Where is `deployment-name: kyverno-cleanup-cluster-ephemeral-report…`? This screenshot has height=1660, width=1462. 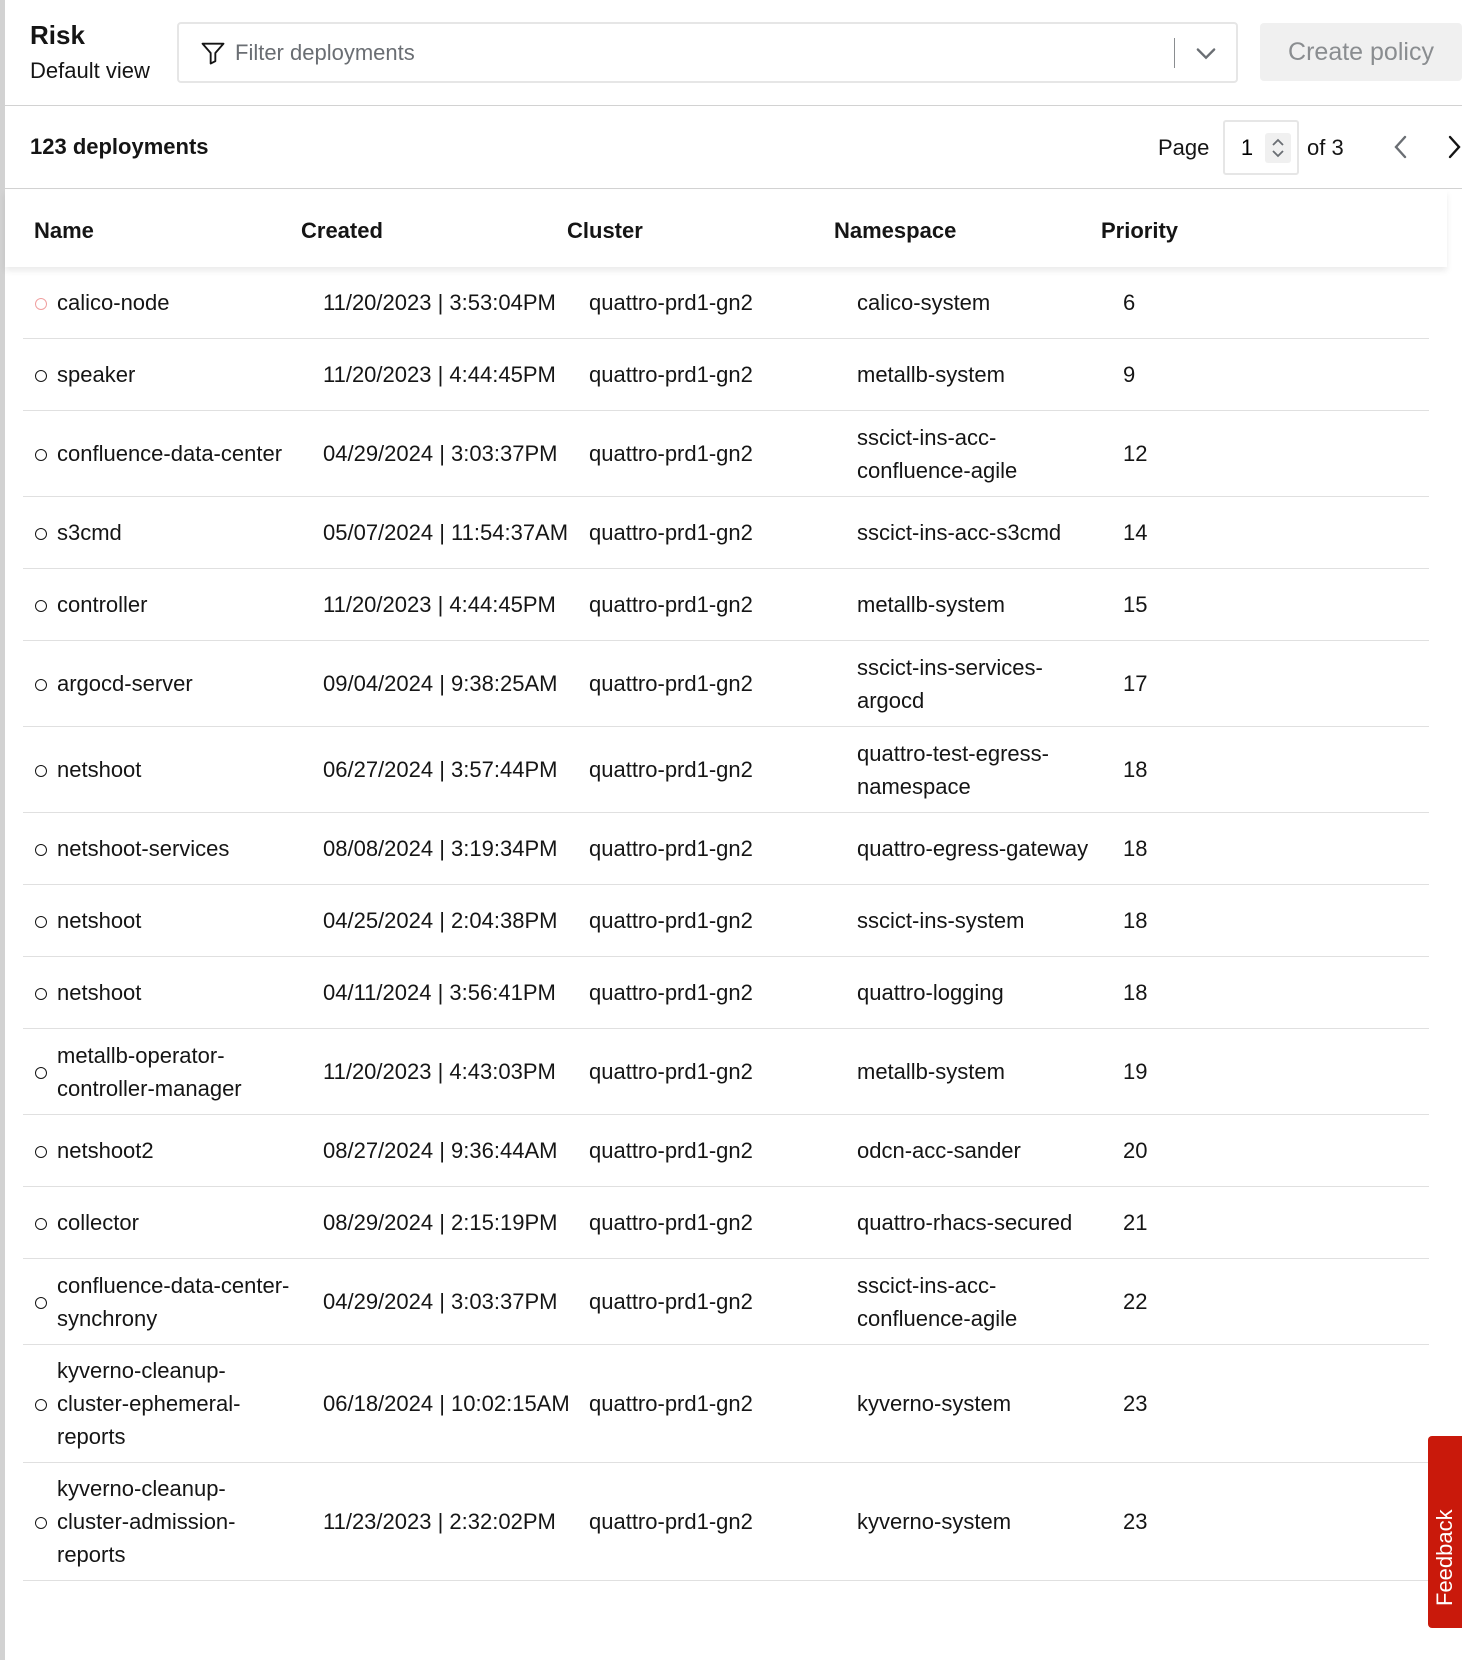 deployment-name: kyverno-cleanup-cluster-ephemeral-report… is located at coordinates (157, 1403).